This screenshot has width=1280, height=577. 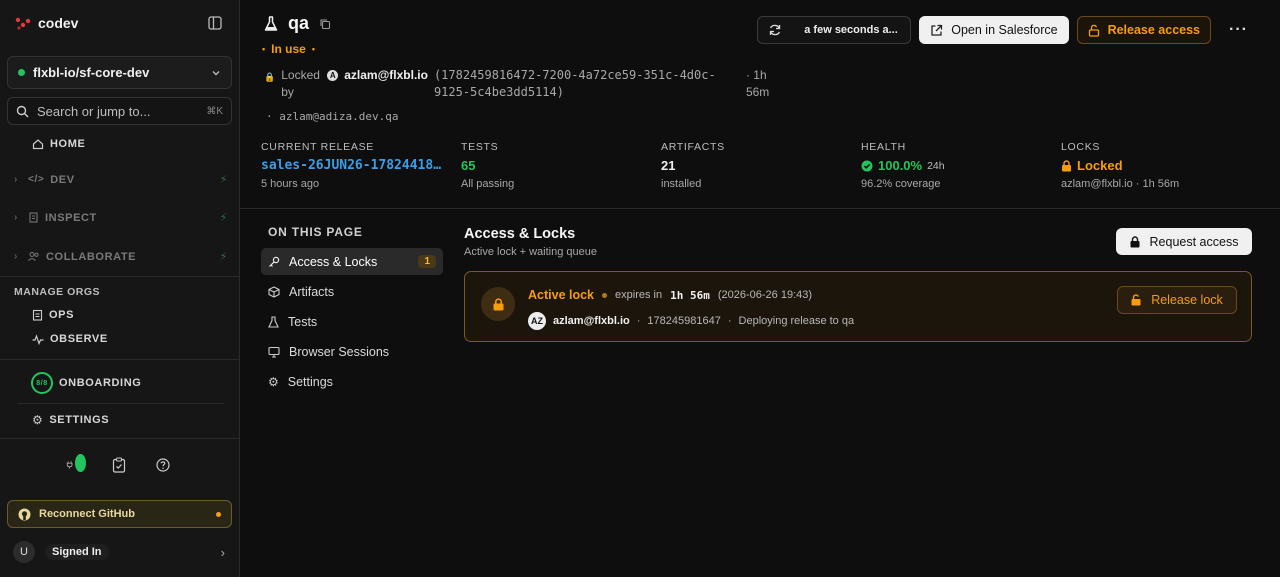 I want to click on unlock-icon, so click(x=1136, y=300).